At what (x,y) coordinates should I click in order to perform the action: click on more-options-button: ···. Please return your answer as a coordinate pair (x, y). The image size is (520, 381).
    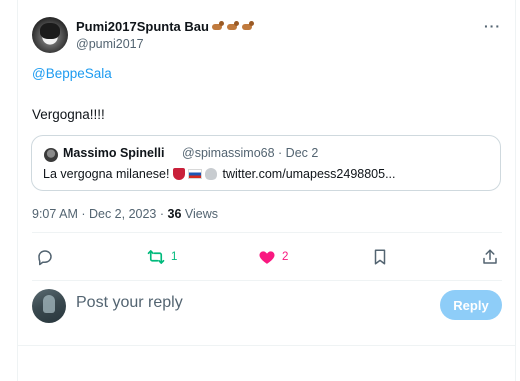
    Looking at the image, I should click on (492, 26).